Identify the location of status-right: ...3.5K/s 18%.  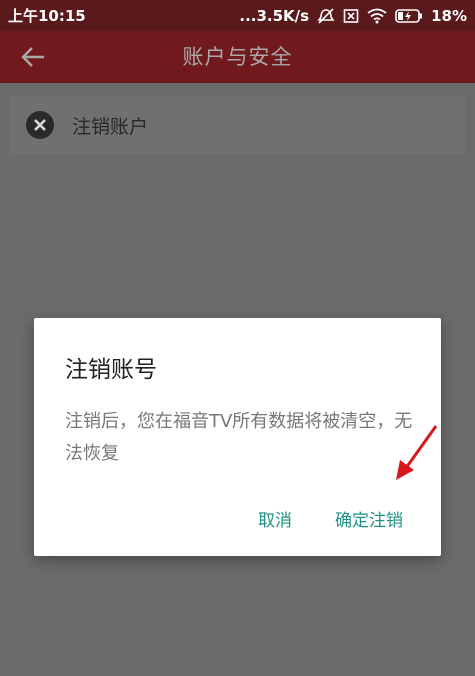
(353, 16).